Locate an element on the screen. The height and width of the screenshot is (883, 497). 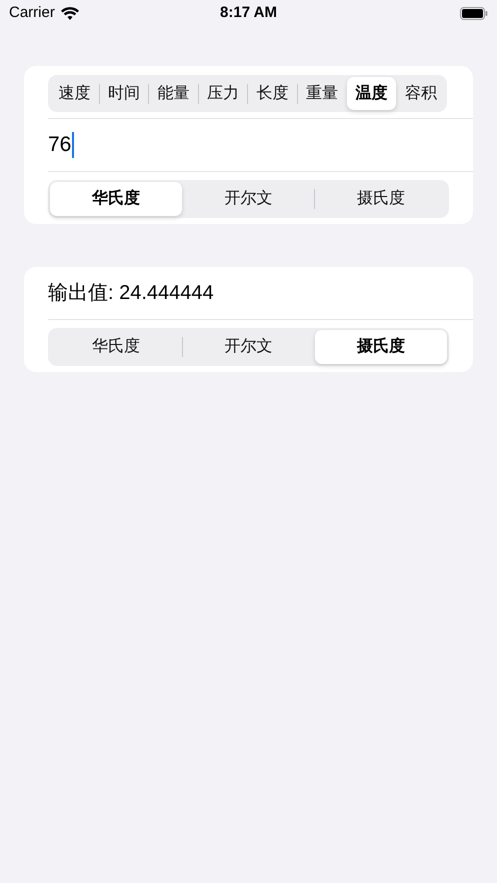
carrier-label: Carrier is located at coordinates (32, 12).